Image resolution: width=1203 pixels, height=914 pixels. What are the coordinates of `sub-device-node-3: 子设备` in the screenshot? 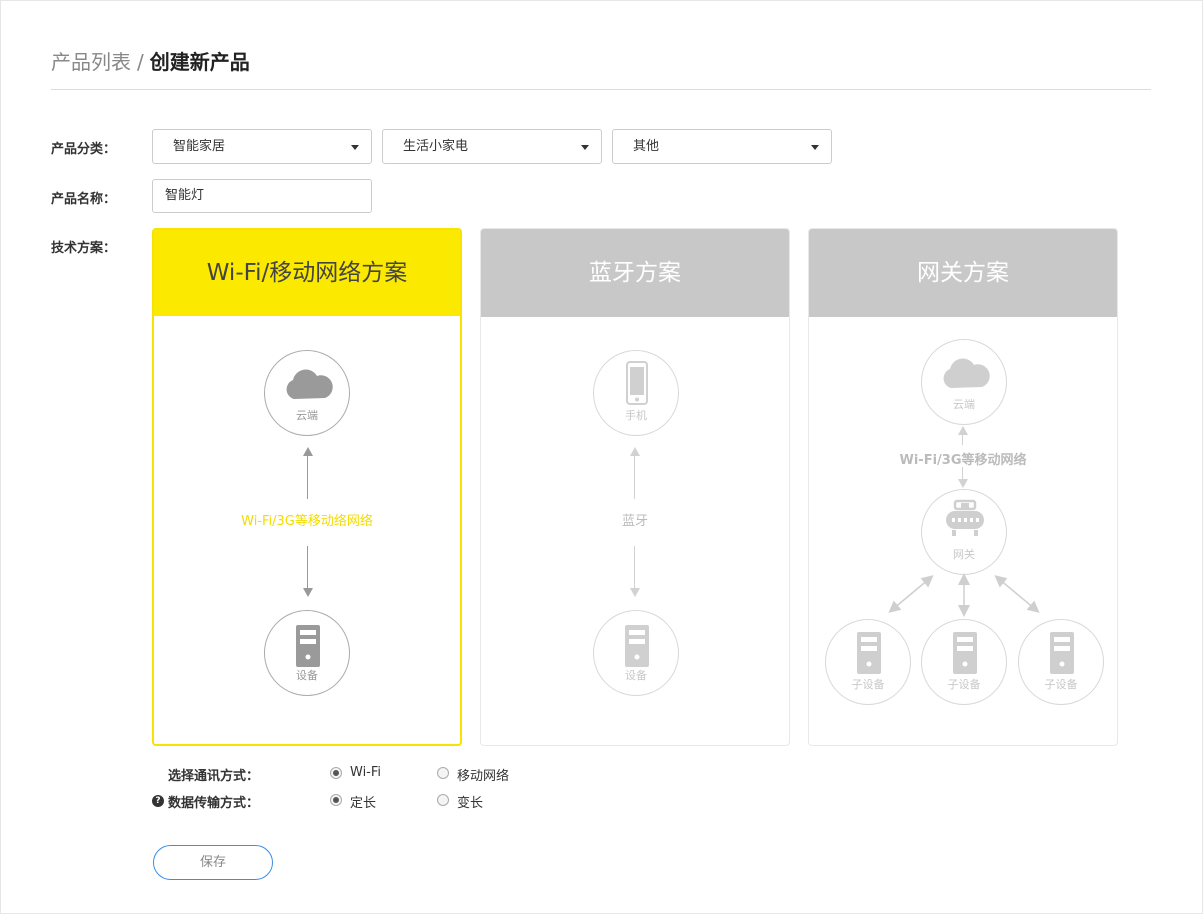 It's located at (1061, 662).